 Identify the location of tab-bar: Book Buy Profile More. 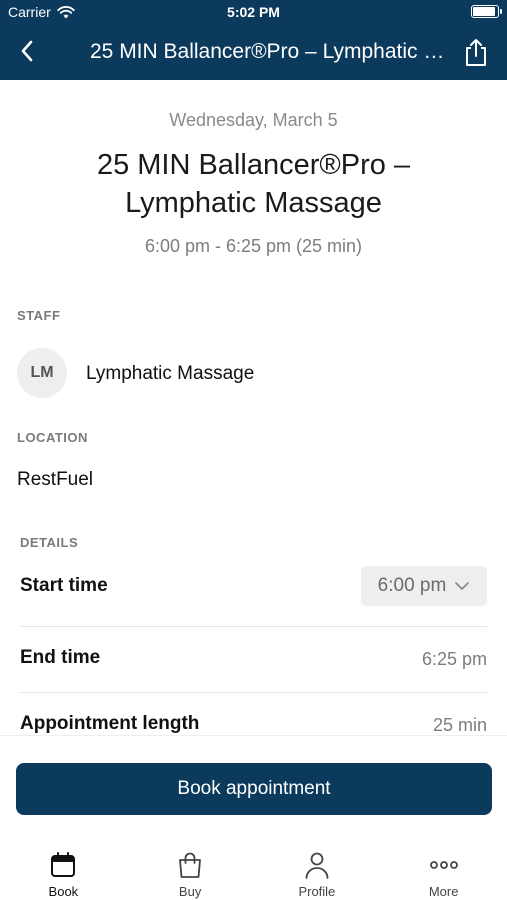
(253, 865).